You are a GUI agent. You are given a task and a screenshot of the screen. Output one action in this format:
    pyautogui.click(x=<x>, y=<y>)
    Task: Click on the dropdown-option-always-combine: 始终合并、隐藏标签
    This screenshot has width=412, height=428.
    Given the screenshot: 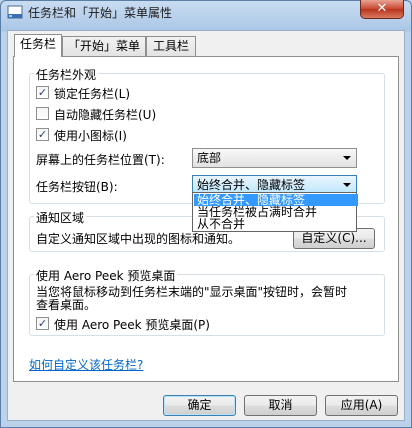 What is the action you would take?
    pyautogui.click(x=276, y=200)
    